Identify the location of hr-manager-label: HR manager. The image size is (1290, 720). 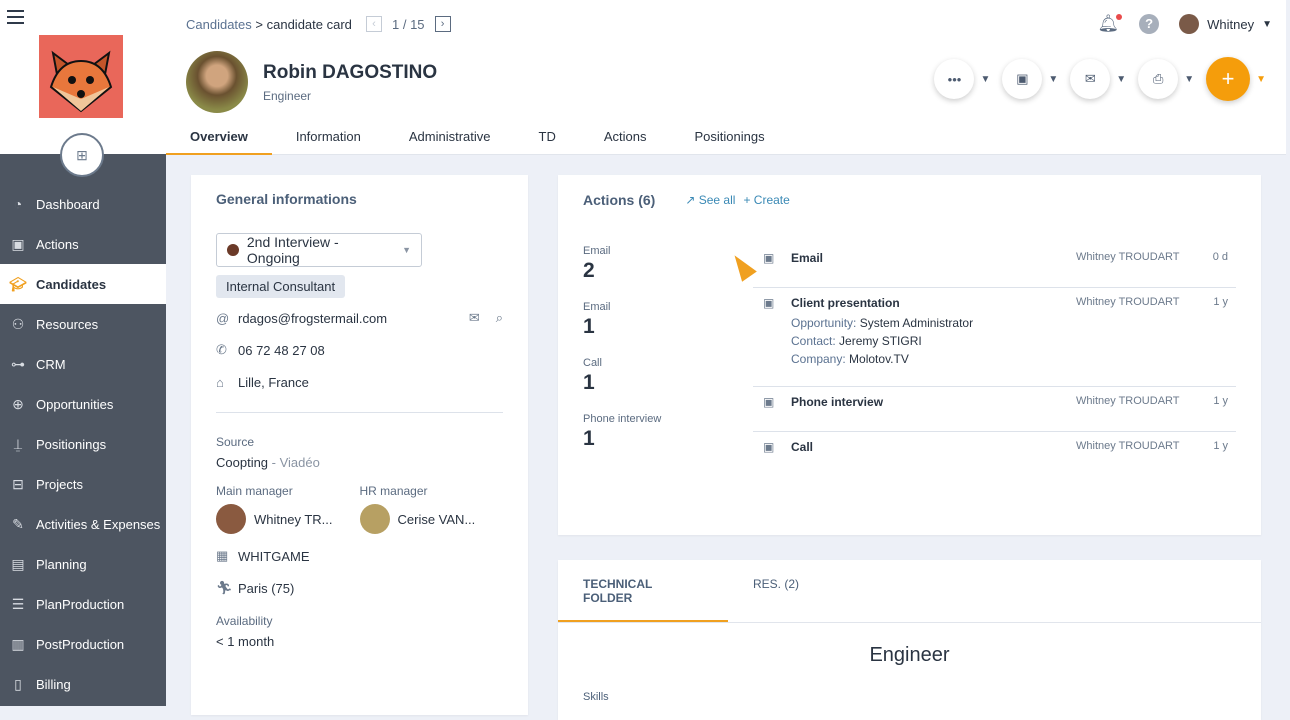
(393, 491).